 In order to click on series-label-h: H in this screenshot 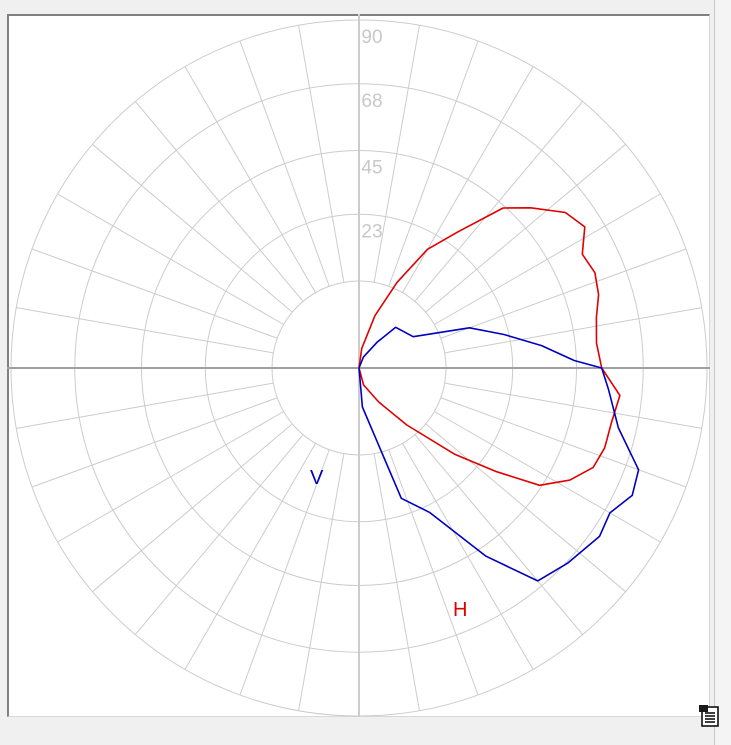, I will do `click(460, 610)`.